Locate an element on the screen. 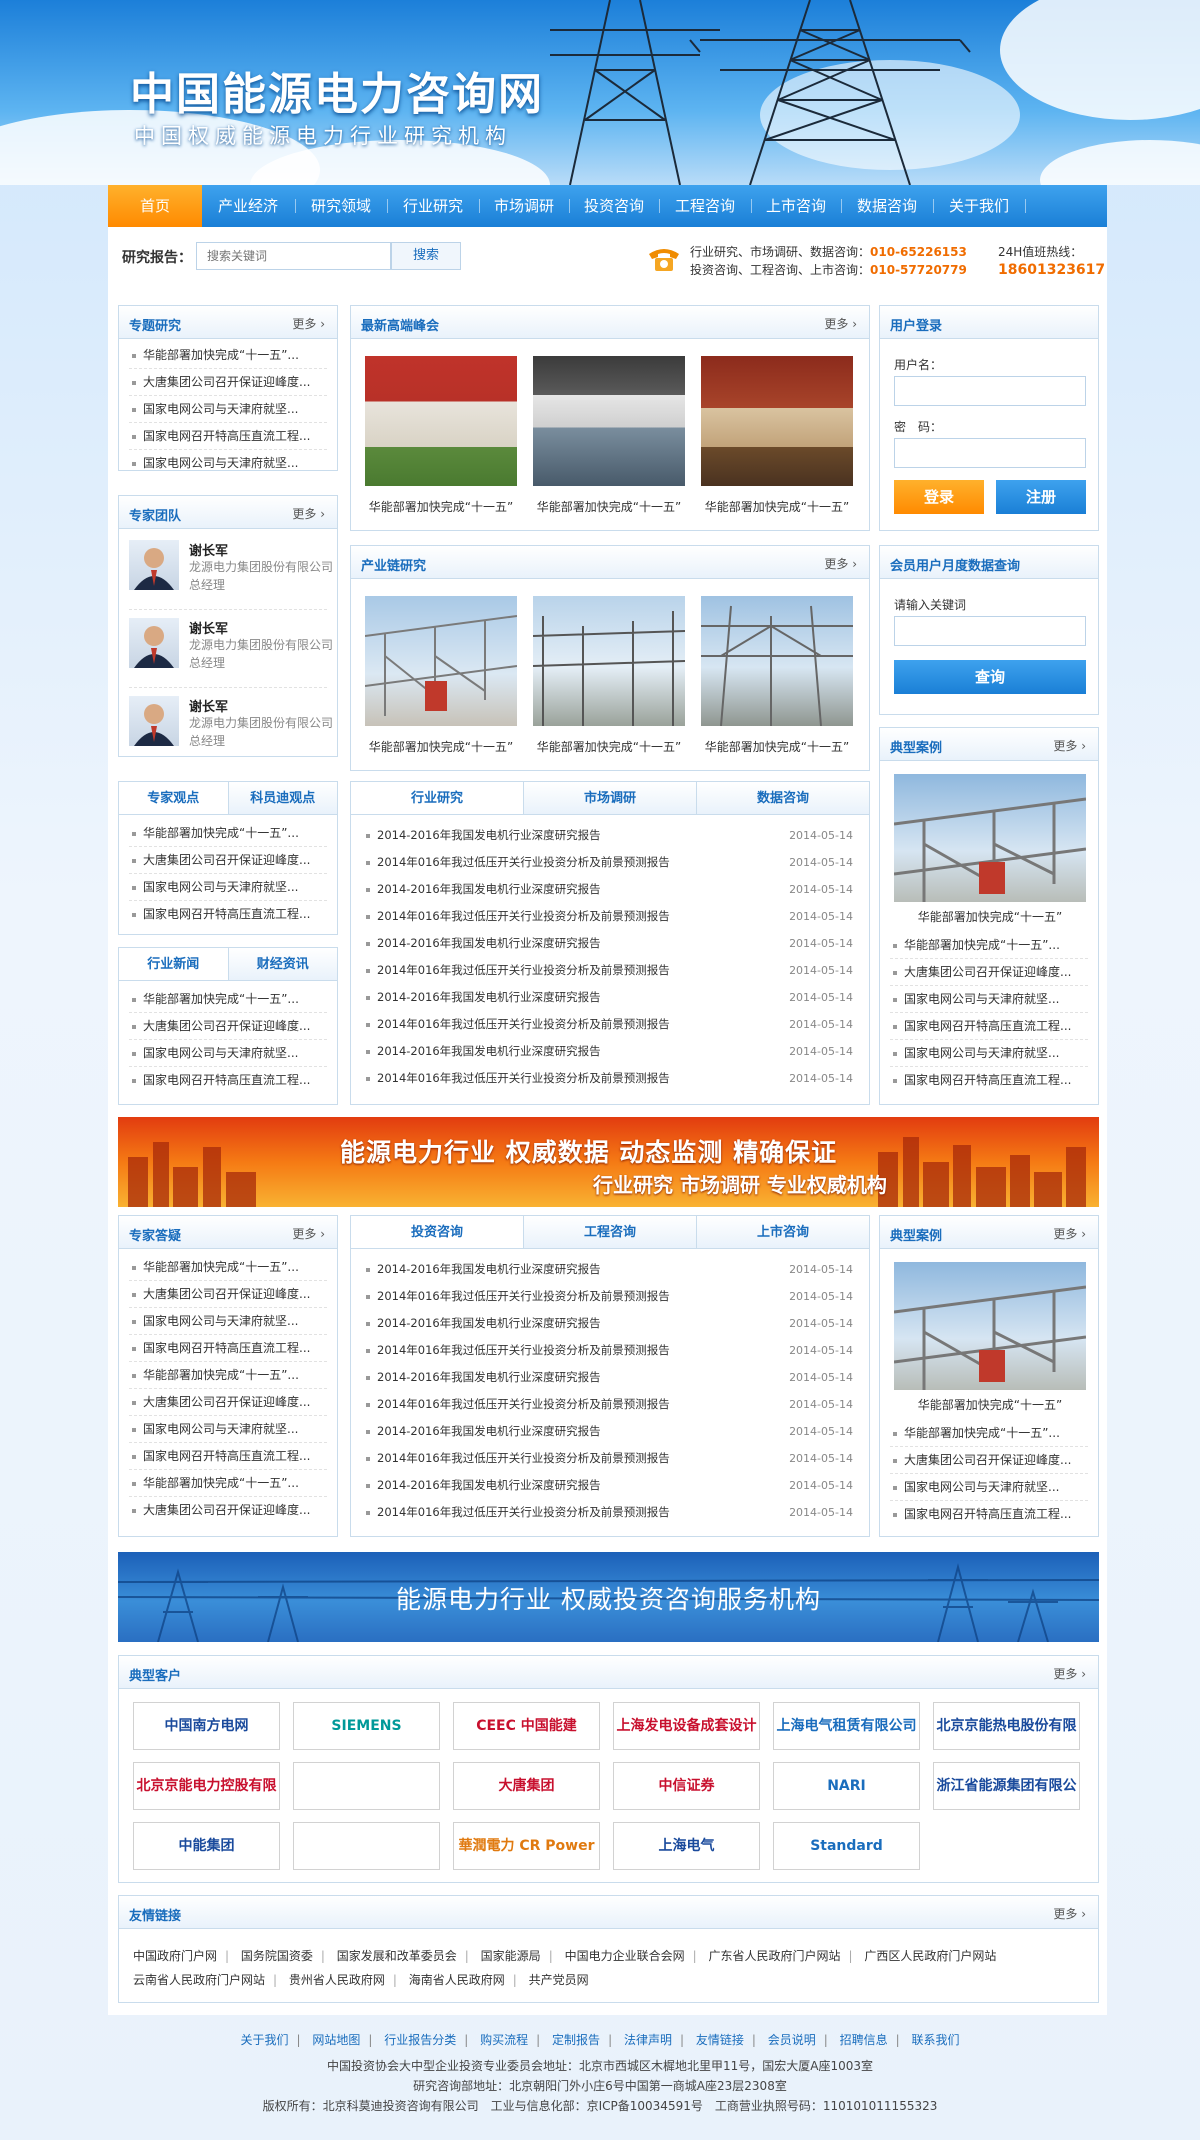 This screenshot has width=1200, height=2140. register-button: 注册 is located at coordinates (1041, 497).